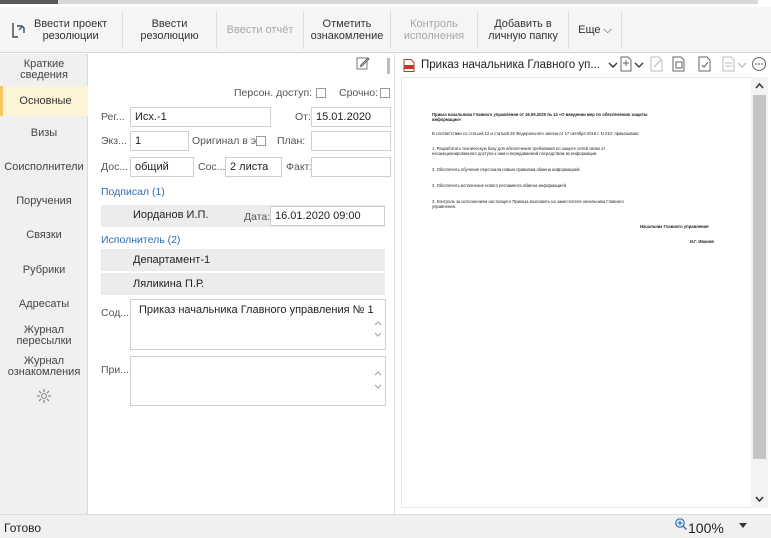  What do you see at coordinates (705, 64) in the screenshot?
I see `attach-document-icon` at bounding box center [705, 64].